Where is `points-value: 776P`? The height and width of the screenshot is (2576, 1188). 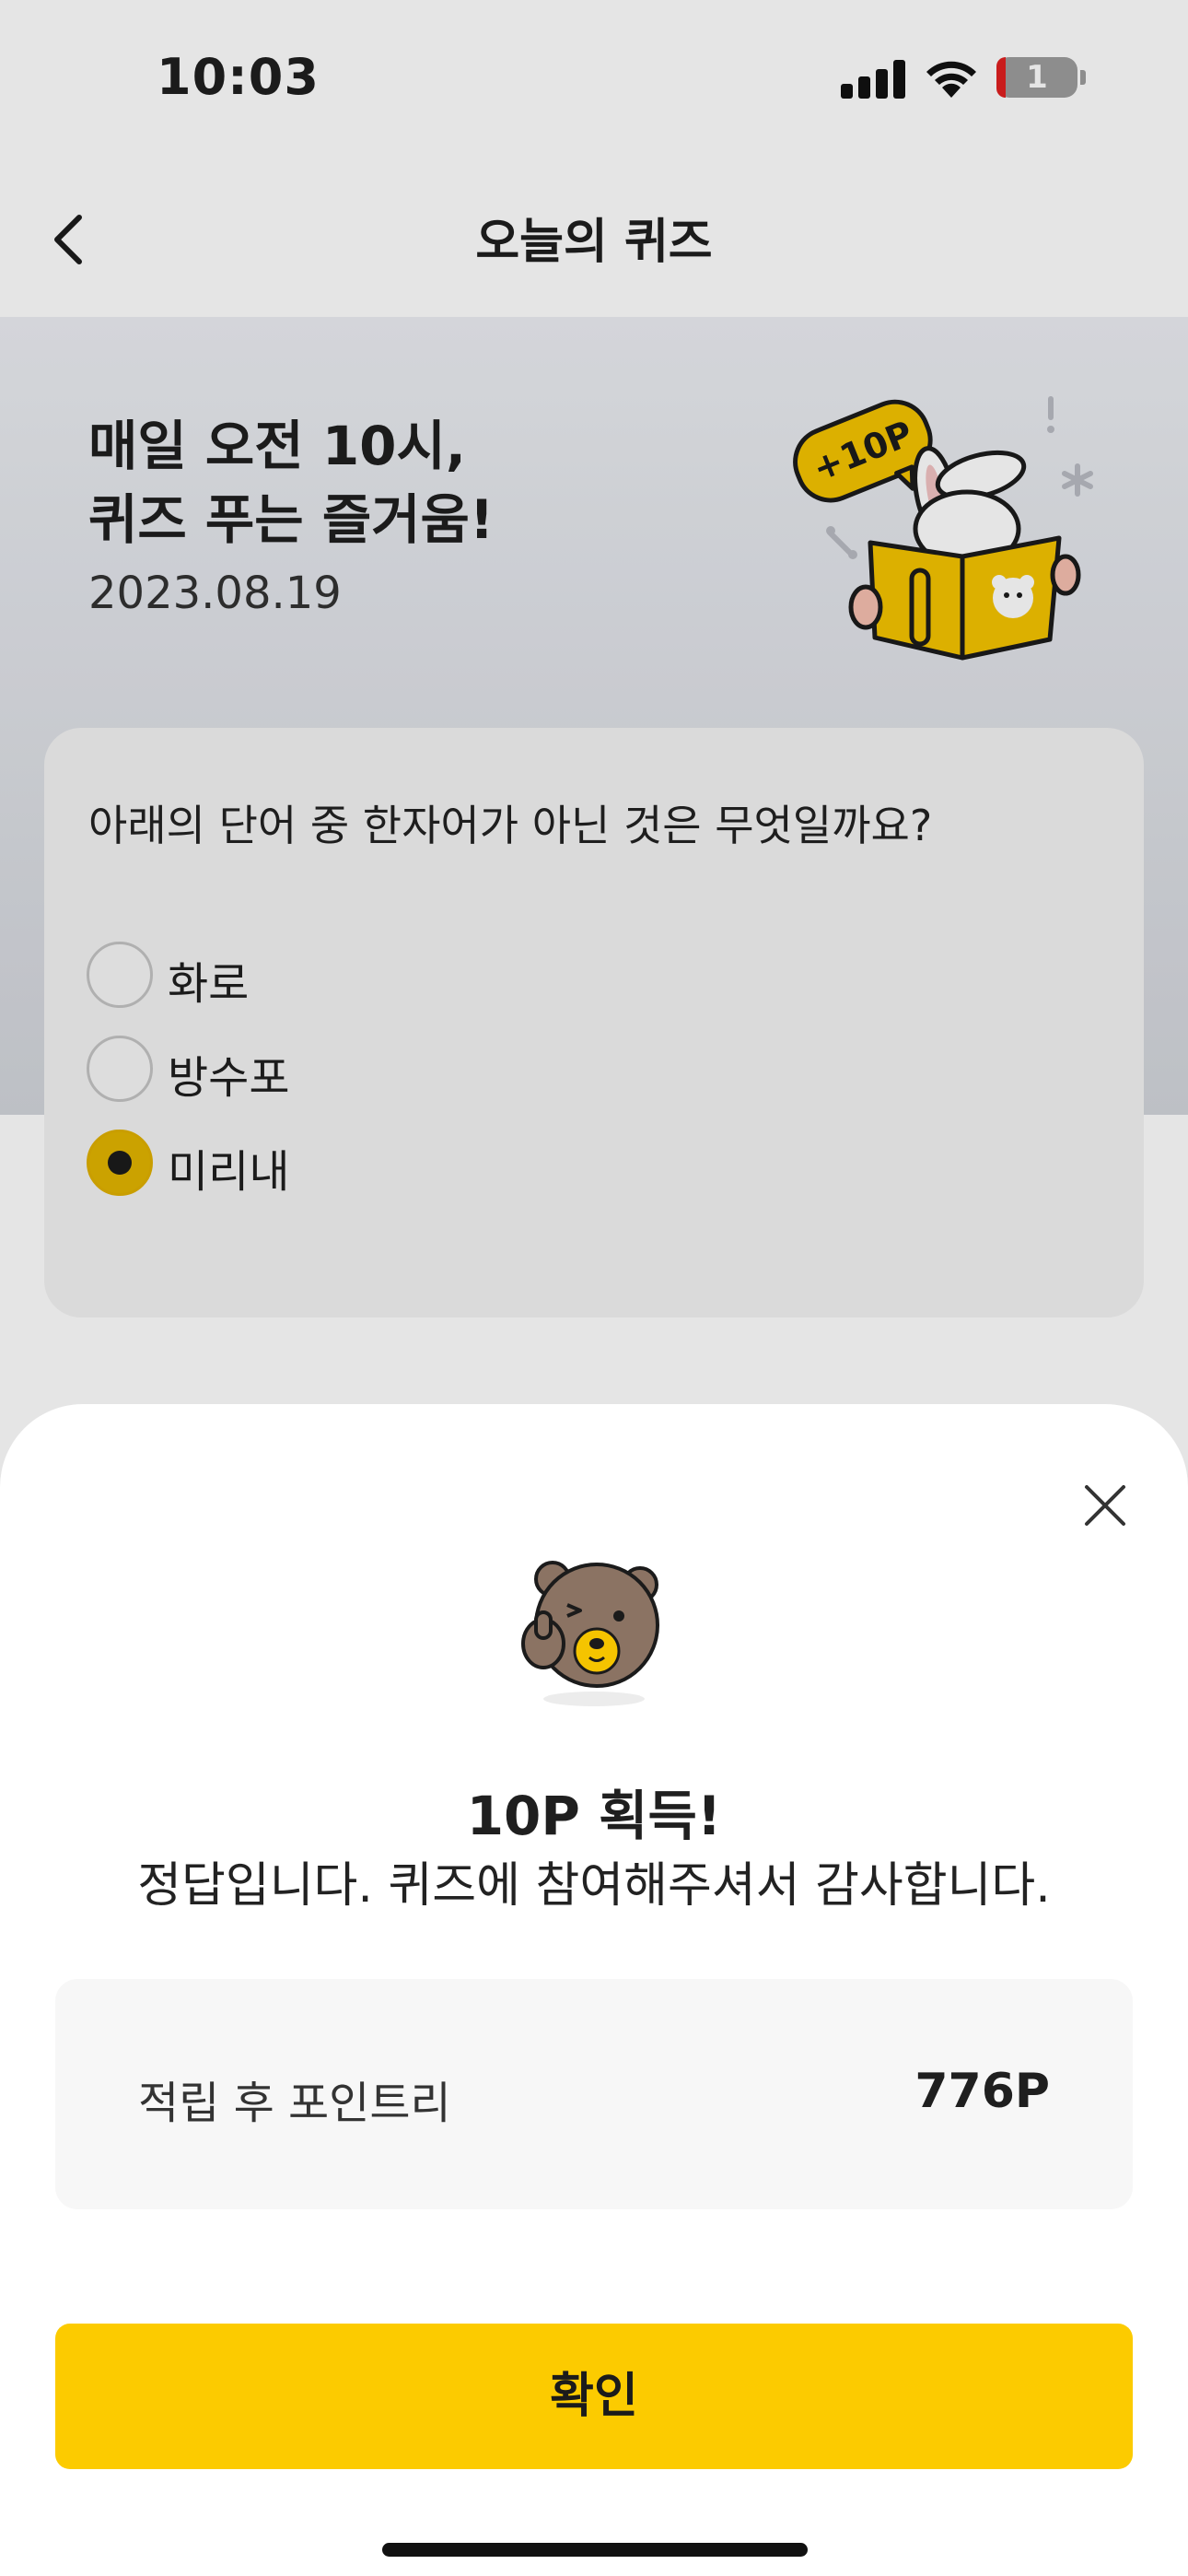
points-value: 776P is located at coordinates (982, 2091).